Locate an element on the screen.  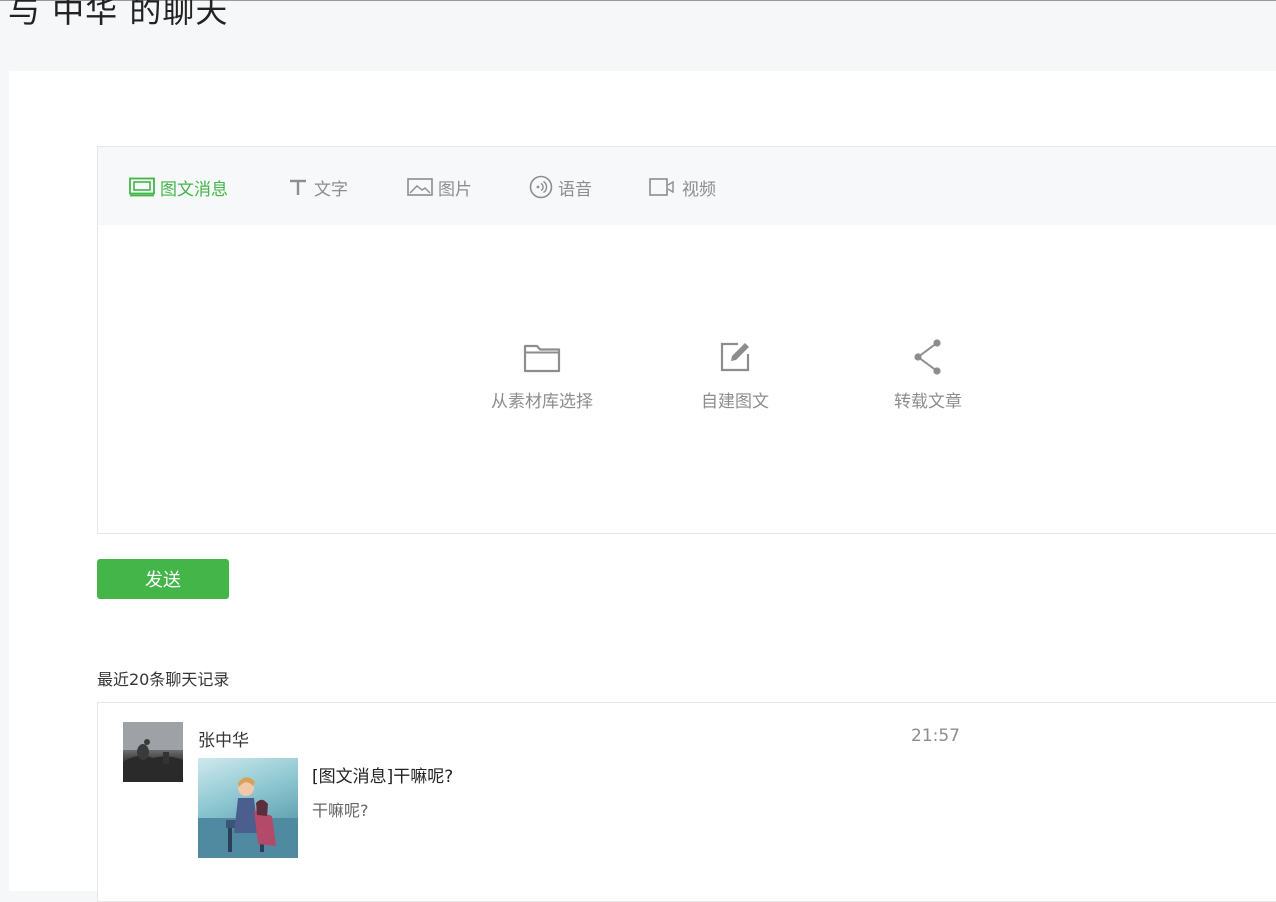
folder-icon is located at coordinates (542, 358).